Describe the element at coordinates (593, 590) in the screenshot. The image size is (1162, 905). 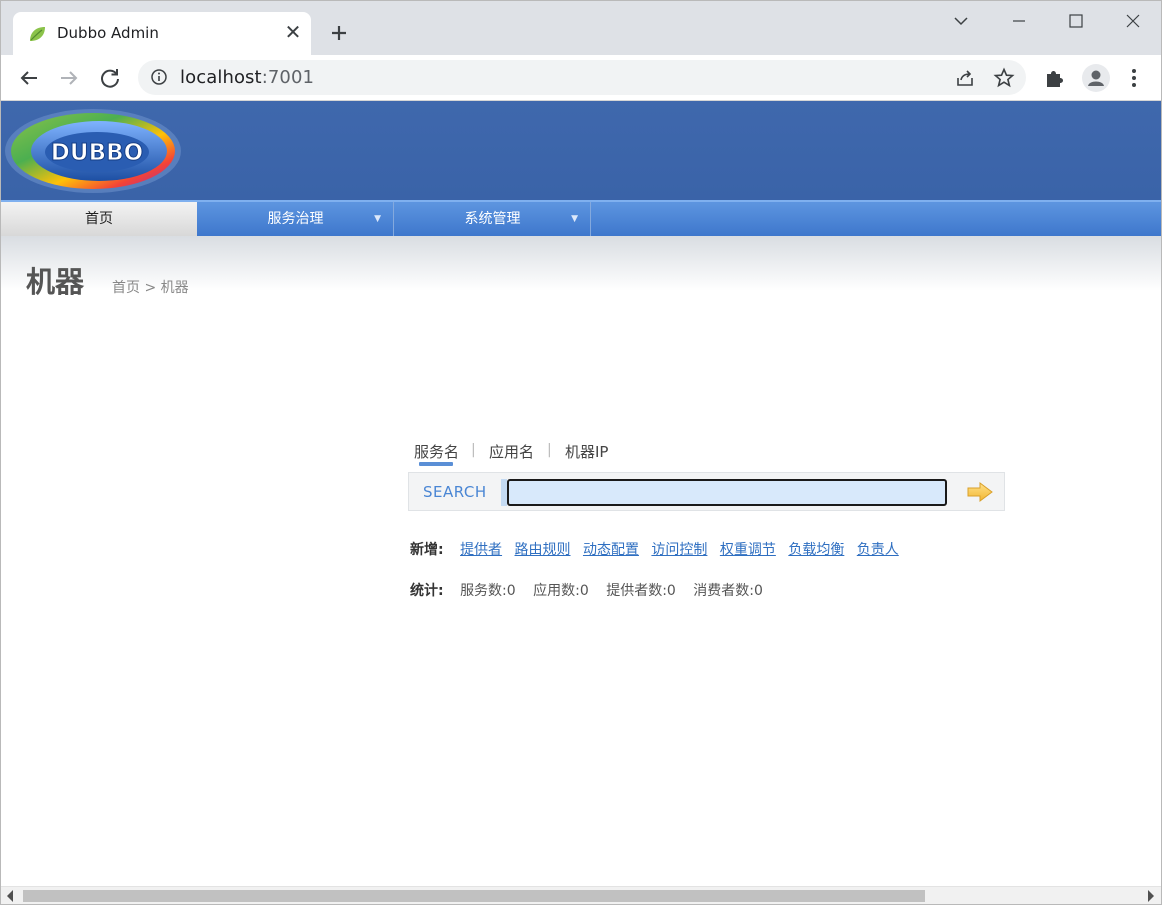
I see `stats-row: 统计: 服务数:0 应用数:0 提供者数:0 消费者数:0` at that location.